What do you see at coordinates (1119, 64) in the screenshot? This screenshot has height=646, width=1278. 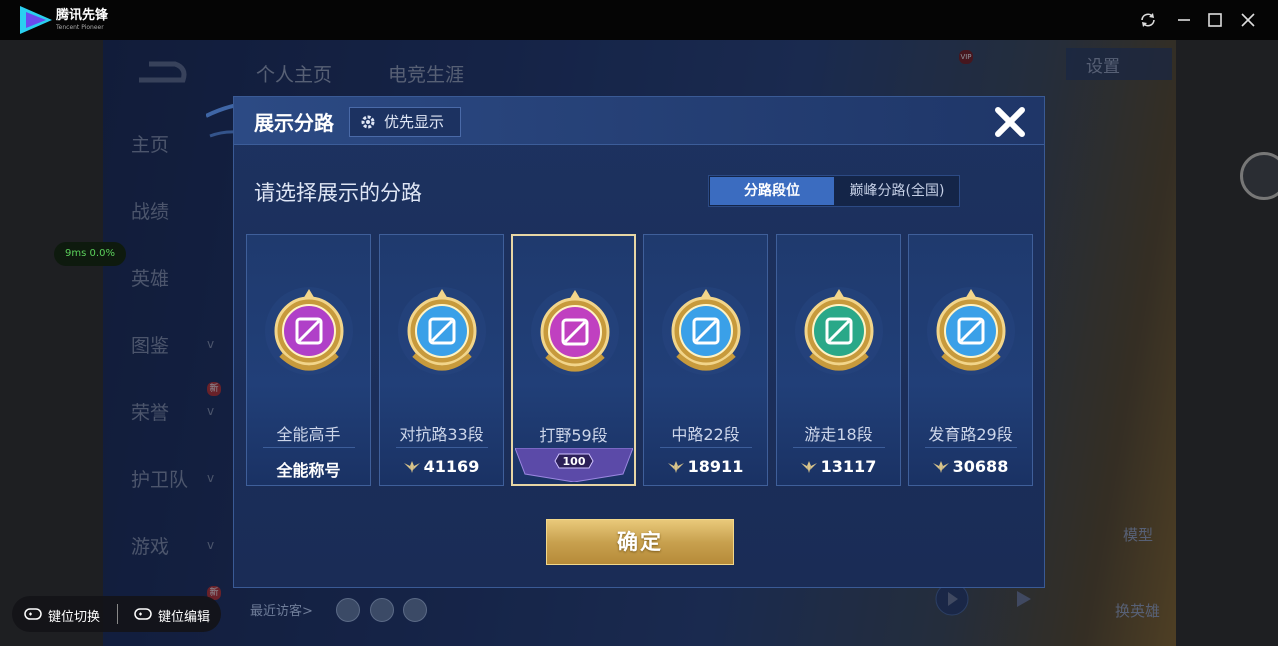 I see `settings-button: 设置` at bounding box center [1119, 64].